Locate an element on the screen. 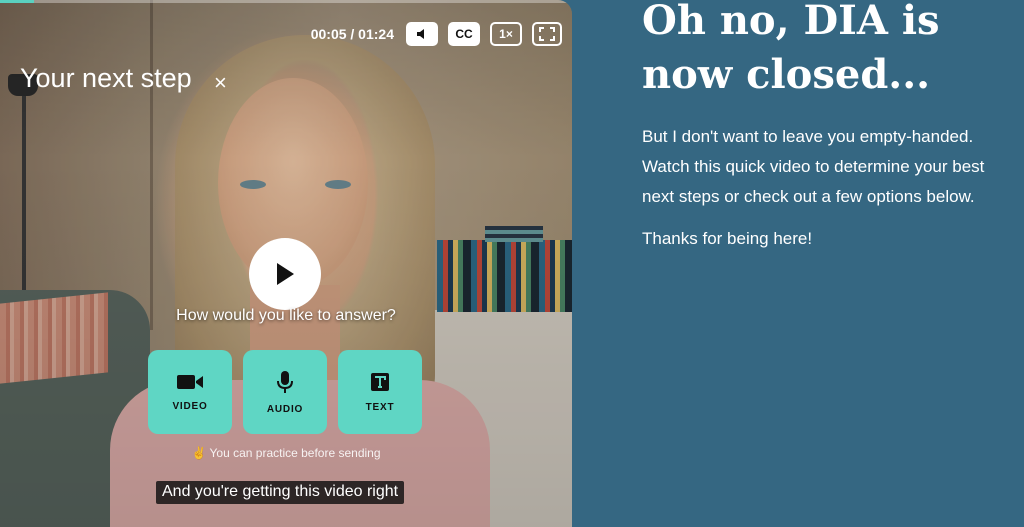  answer-question: How would you like to answer? is located at coordinates (286, 315).